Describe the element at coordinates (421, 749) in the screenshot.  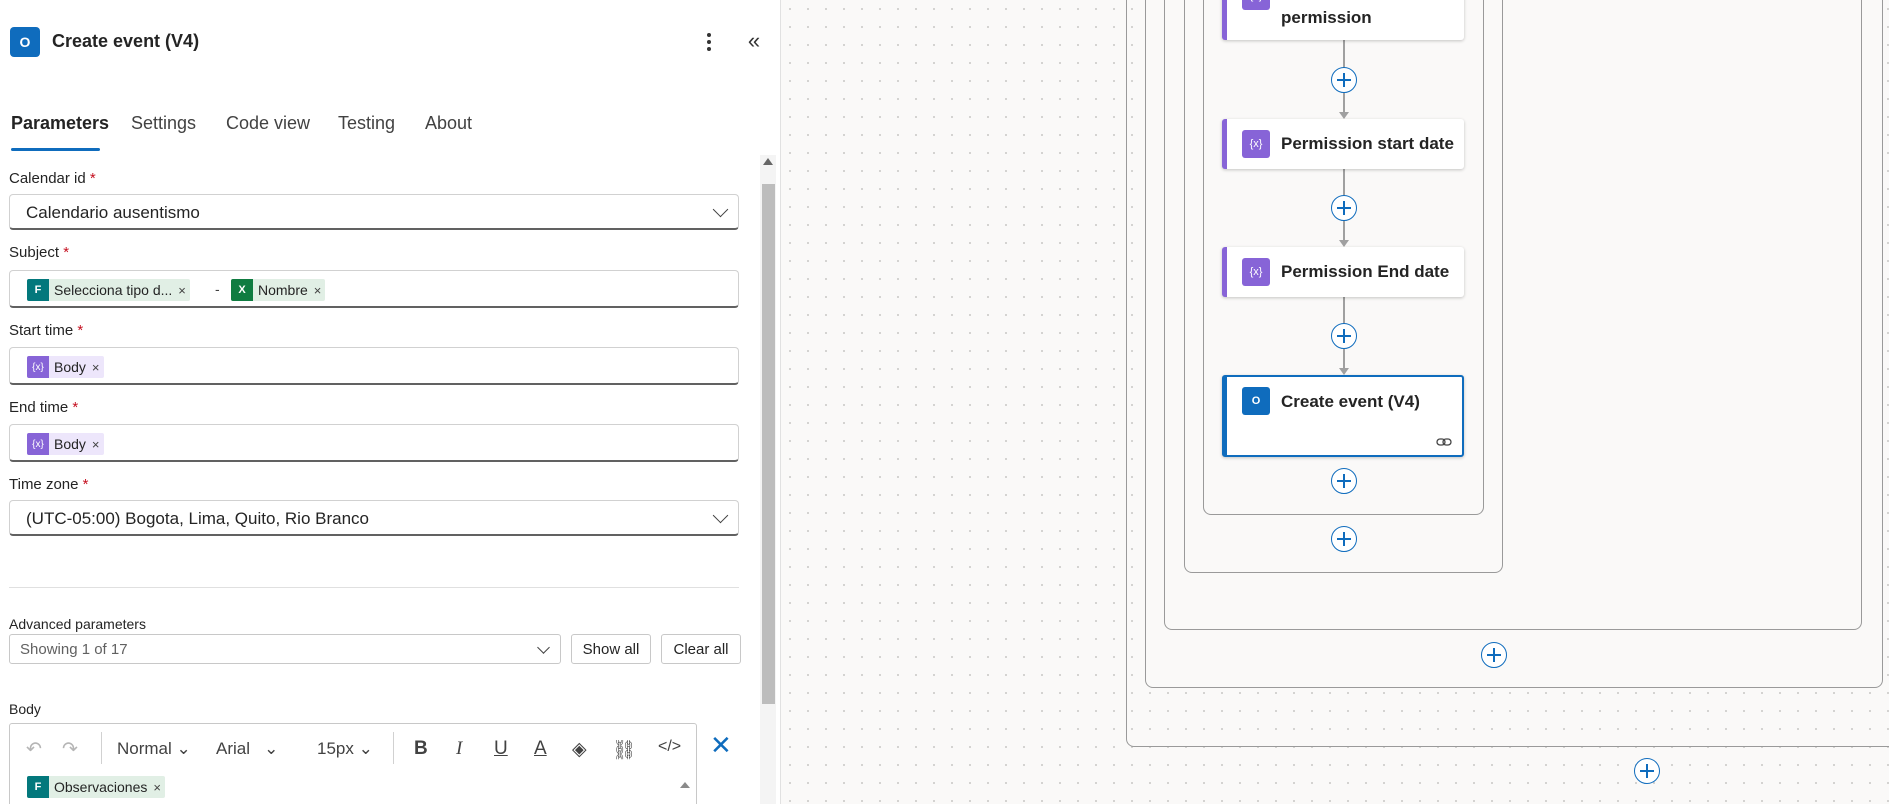
I see `bold-icon: B` at that location.